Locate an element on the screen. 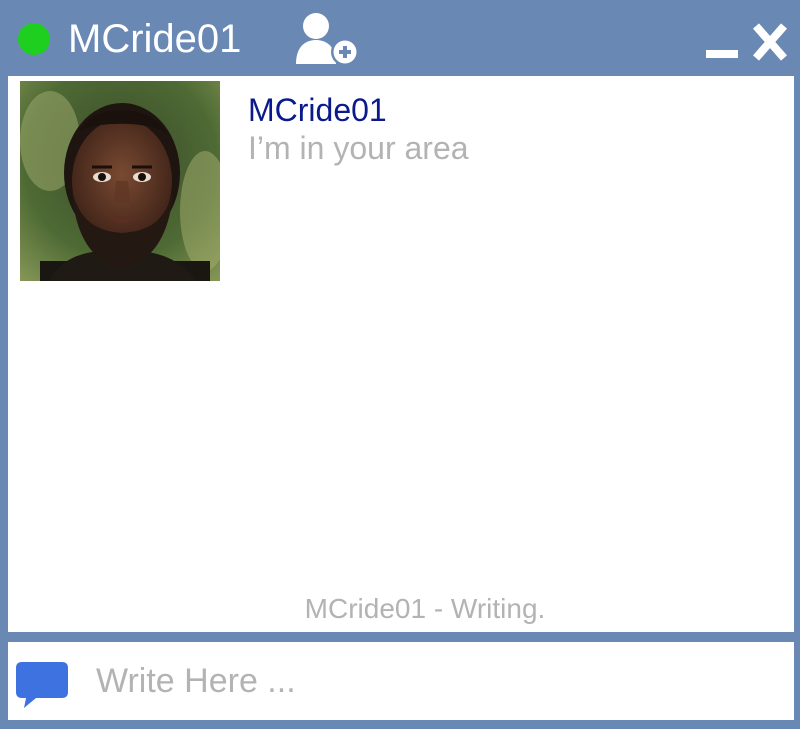 This screenshot has height=729, width=800. minimize-icon is located at coordinates (722, 54).